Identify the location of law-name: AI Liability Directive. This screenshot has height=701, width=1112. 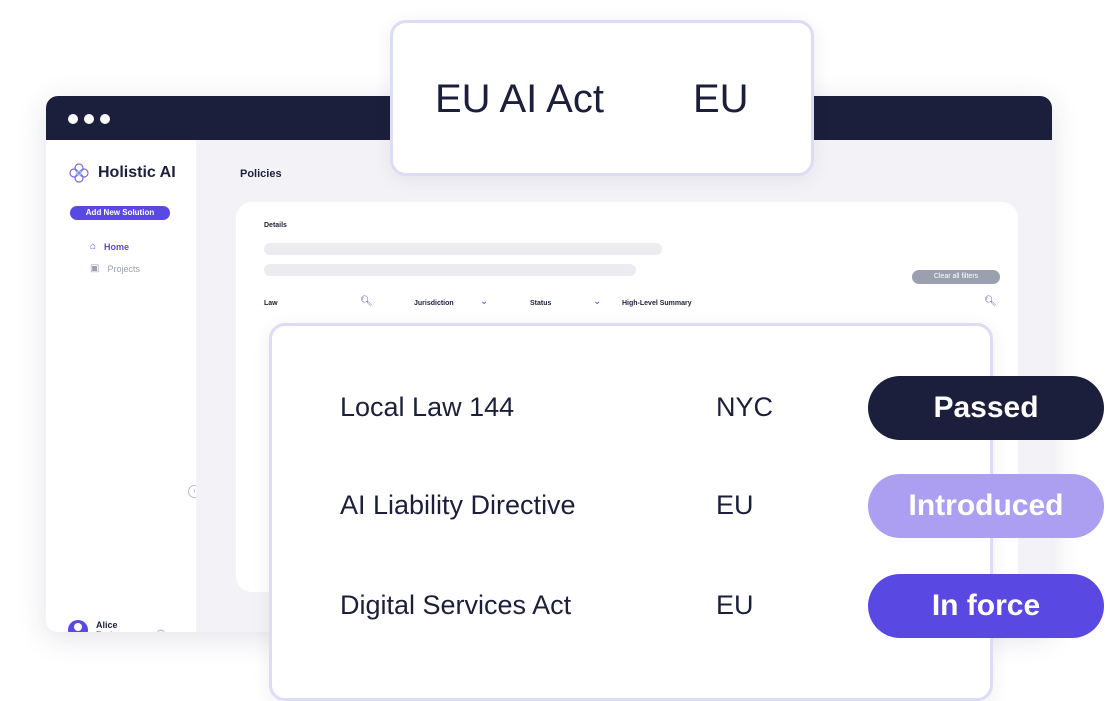
(458, 505).